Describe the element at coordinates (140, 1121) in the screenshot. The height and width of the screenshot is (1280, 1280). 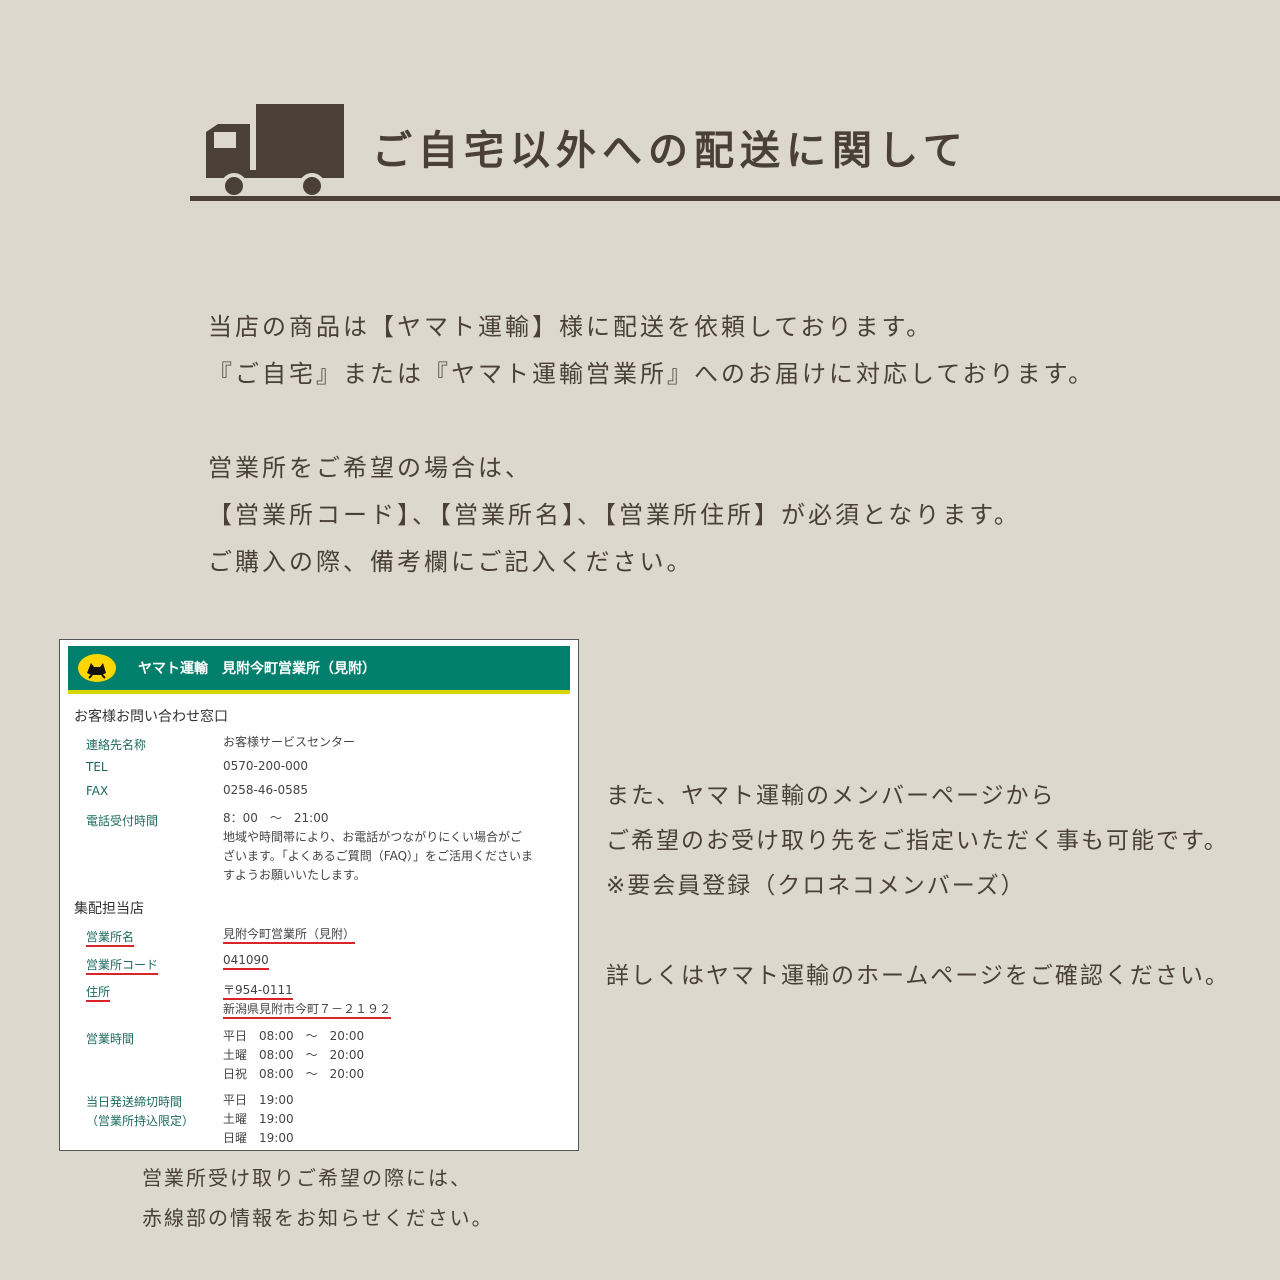
I see `cutoff-sublabel: （営業所持込限定）` at that location.